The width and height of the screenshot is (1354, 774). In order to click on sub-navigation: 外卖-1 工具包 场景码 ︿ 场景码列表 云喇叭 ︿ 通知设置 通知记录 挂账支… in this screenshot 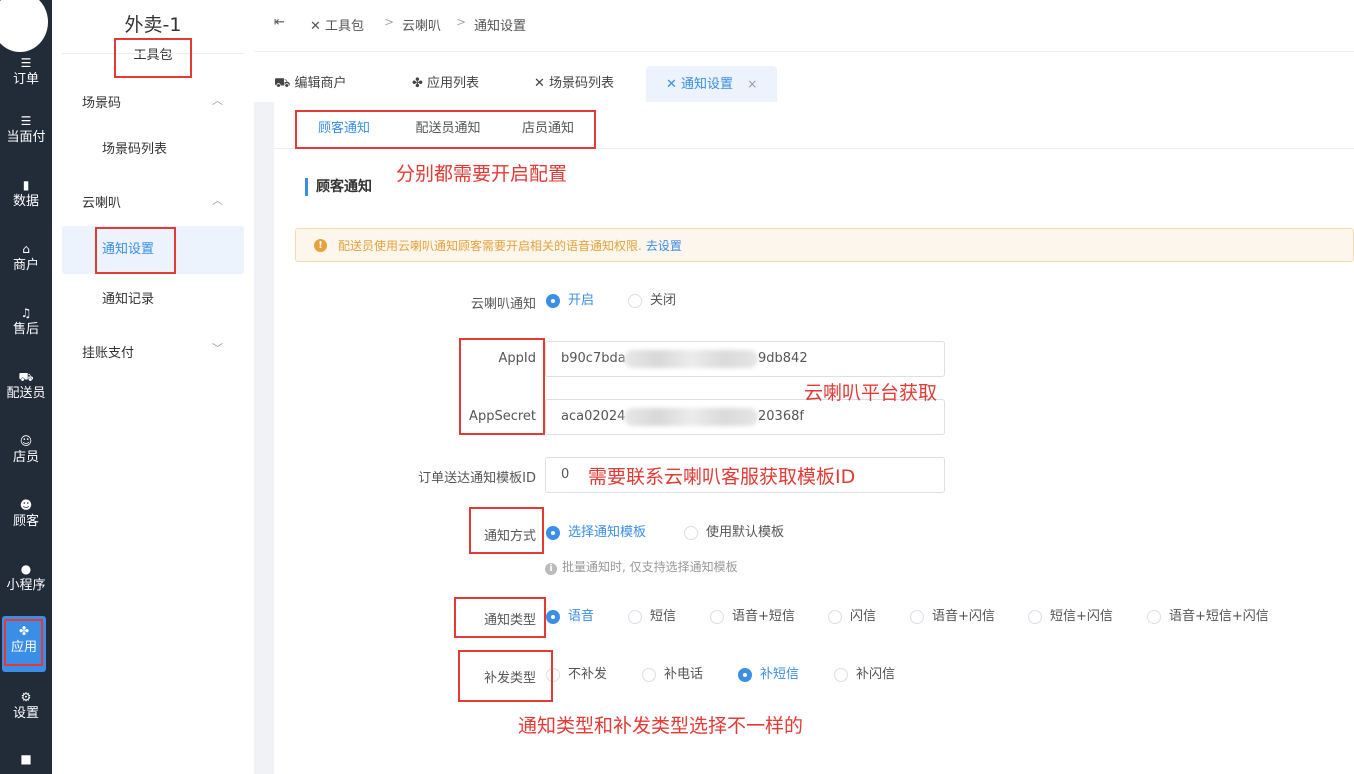, I will do `click(153, 387)`.